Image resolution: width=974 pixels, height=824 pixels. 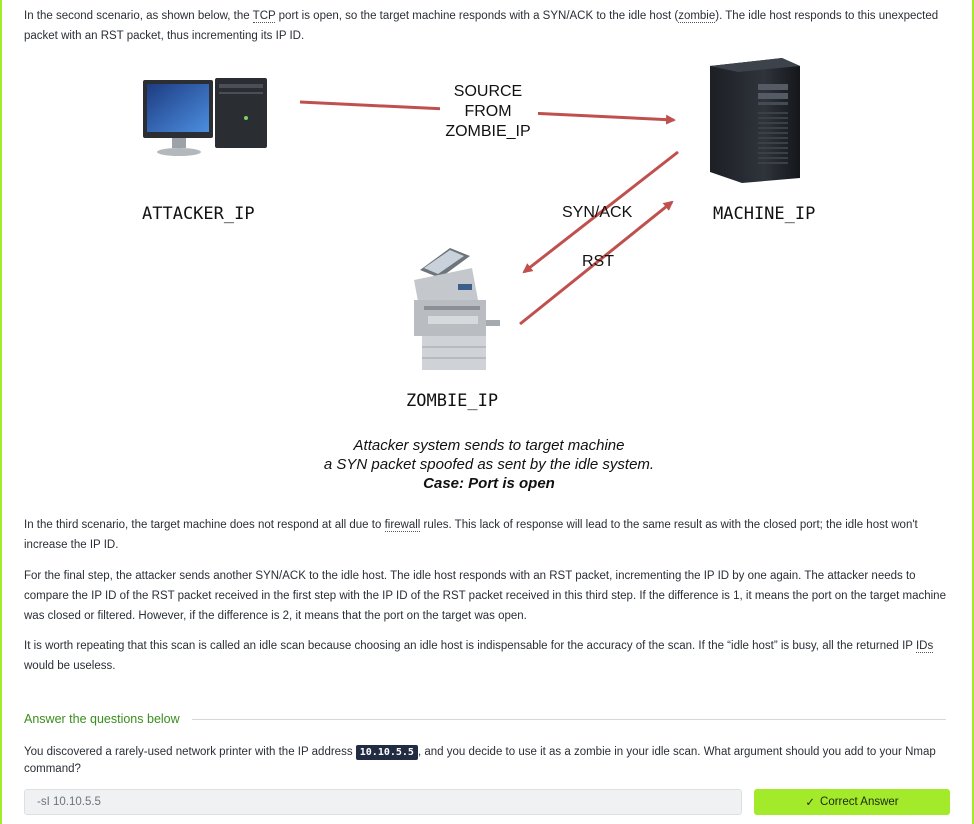 What do you see at coordinates (597, 212) in the screenshot?
I see `synack-label: SYN/ACK` at bounding box center [597, 212].